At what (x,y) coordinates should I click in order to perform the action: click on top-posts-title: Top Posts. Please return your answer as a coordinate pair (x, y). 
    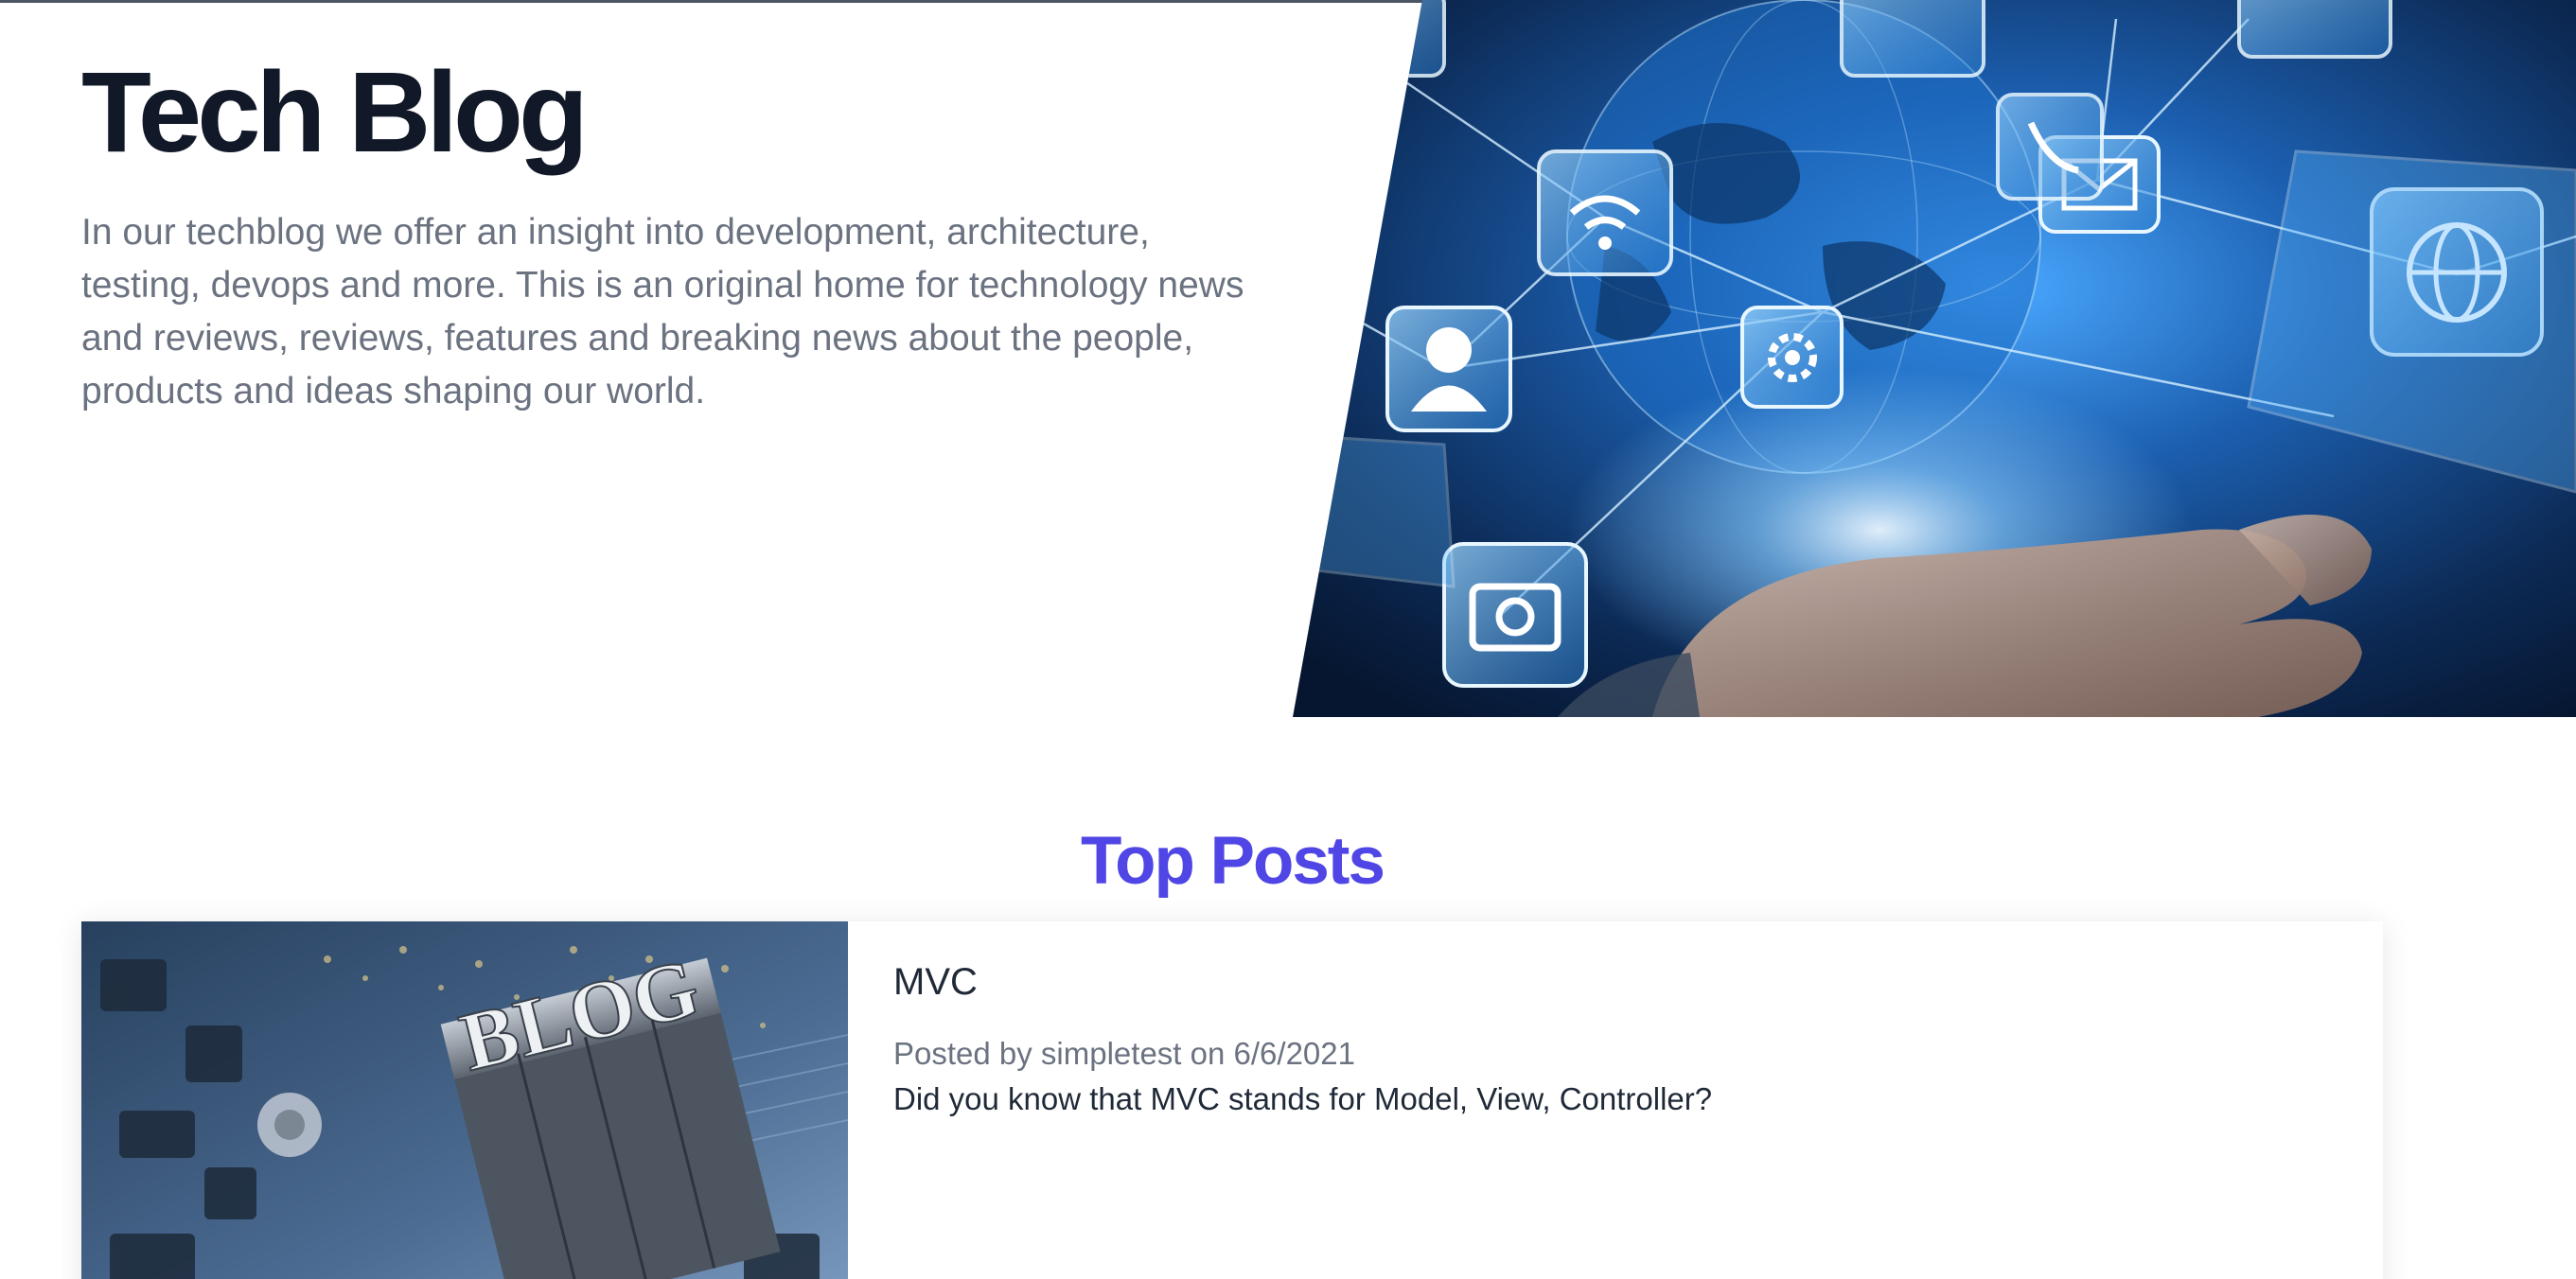
    Looking at the image, I should click on (1233, 861).